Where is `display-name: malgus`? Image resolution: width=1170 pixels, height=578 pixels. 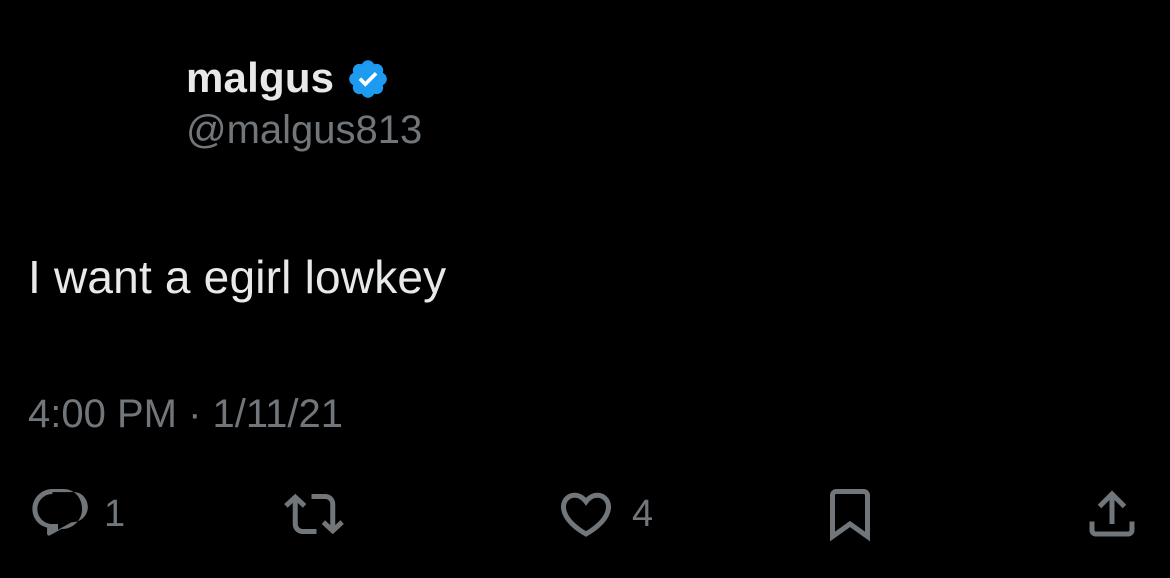 display-name: malgus is located at coordinates (260, 78).